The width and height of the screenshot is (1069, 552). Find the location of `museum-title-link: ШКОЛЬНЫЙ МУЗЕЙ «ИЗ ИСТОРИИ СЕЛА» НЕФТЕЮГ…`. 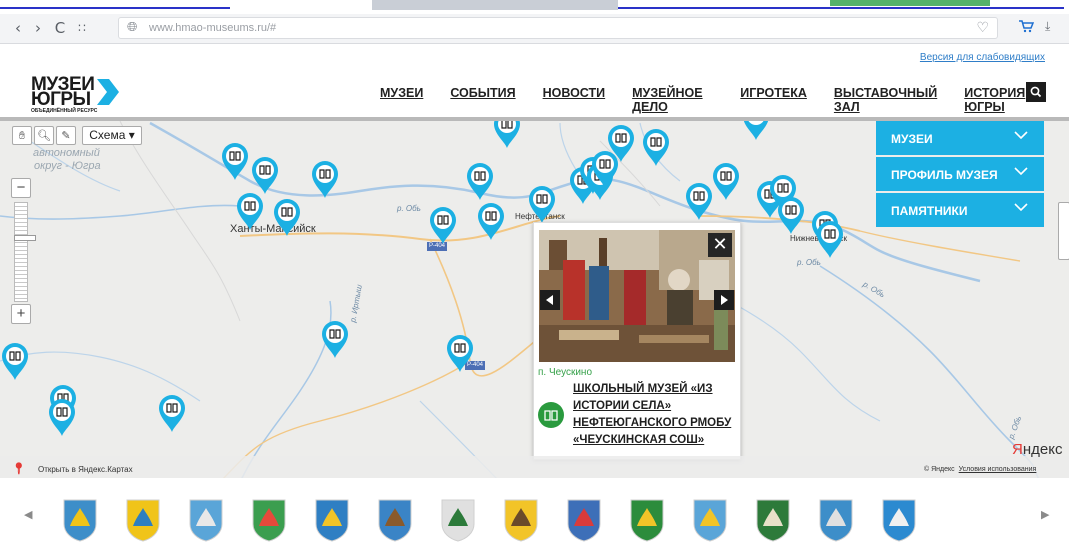

museum-title-link: ШКОЛЬНЫЙ МУЗЕЙ «ИЗ ИСТОРИИ СЕЛА» НЕФТЕЮГ… is located at coordinates (653, 415).